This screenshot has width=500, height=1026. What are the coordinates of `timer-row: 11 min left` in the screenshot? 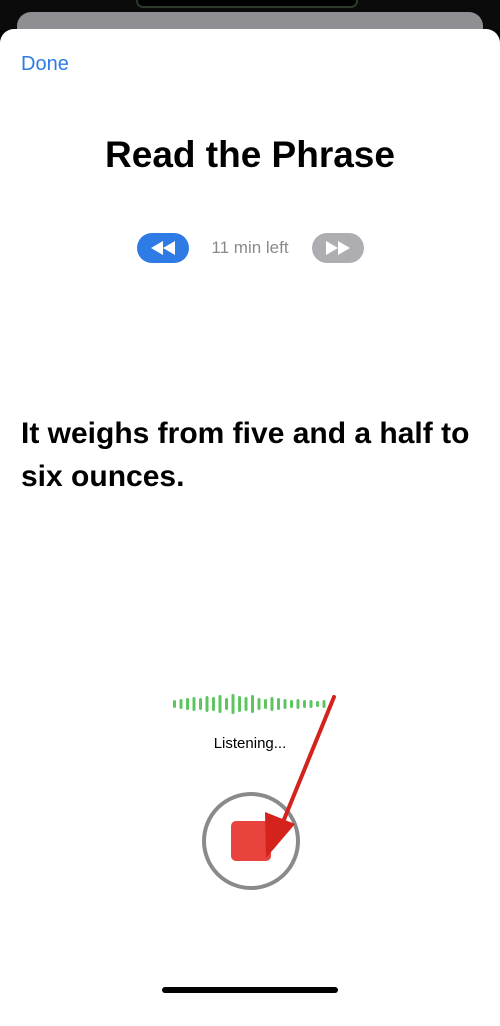 It's located at (250, 248).